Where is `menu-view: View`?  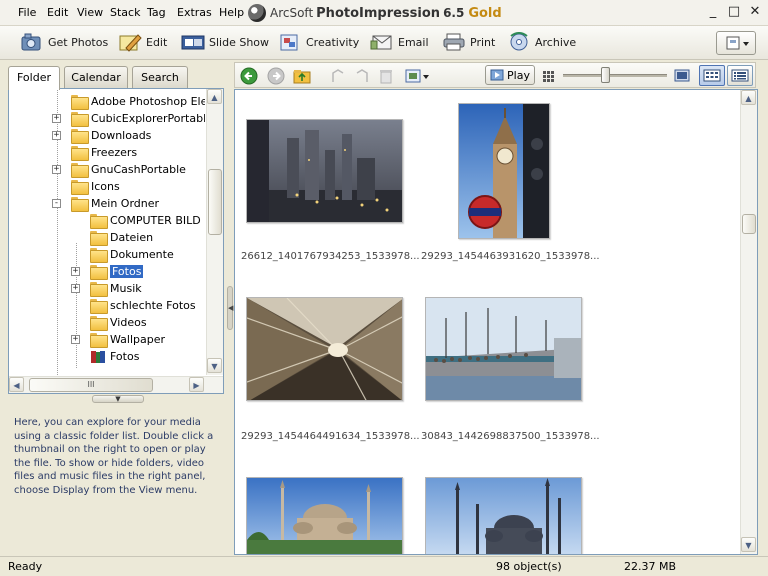
menu-view: View is located at coordinates (90, 12).